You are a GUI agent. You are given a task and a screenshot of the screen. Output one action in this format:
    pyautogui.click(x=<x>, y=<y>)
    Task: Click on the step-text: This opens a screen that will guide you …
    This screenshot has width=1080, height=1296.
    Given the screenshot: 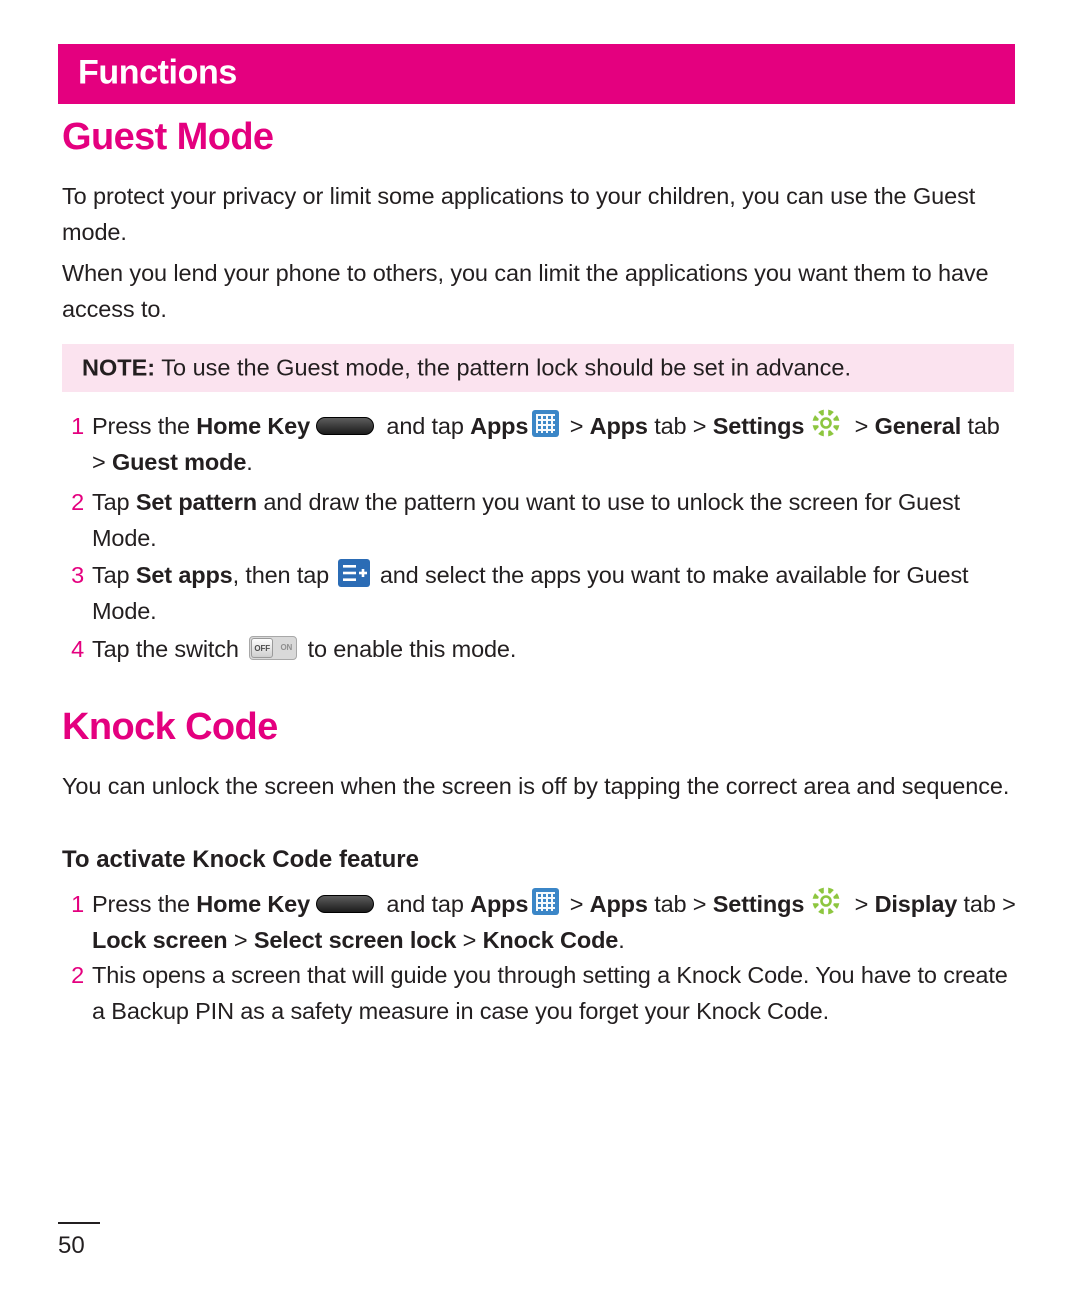 What is the action you would take?
    pyautogui.click(x=550, y=993)
    